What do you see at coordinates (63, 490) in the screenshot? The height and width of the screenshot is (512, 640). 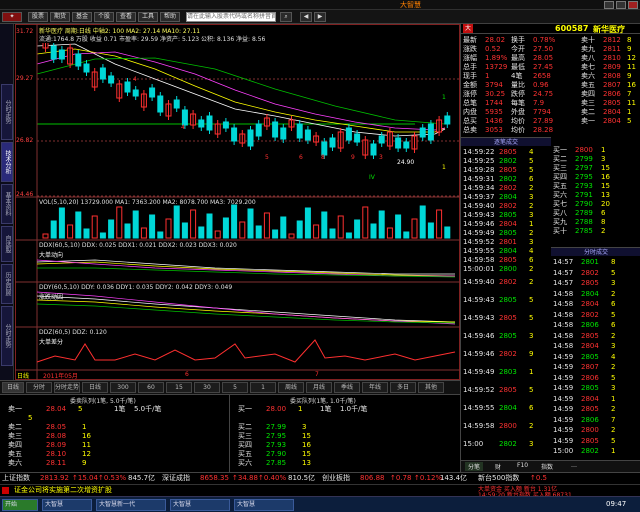 I see `news-headline: 证金公司将实施第二次增资扩股` at bounding box center [63, 490].